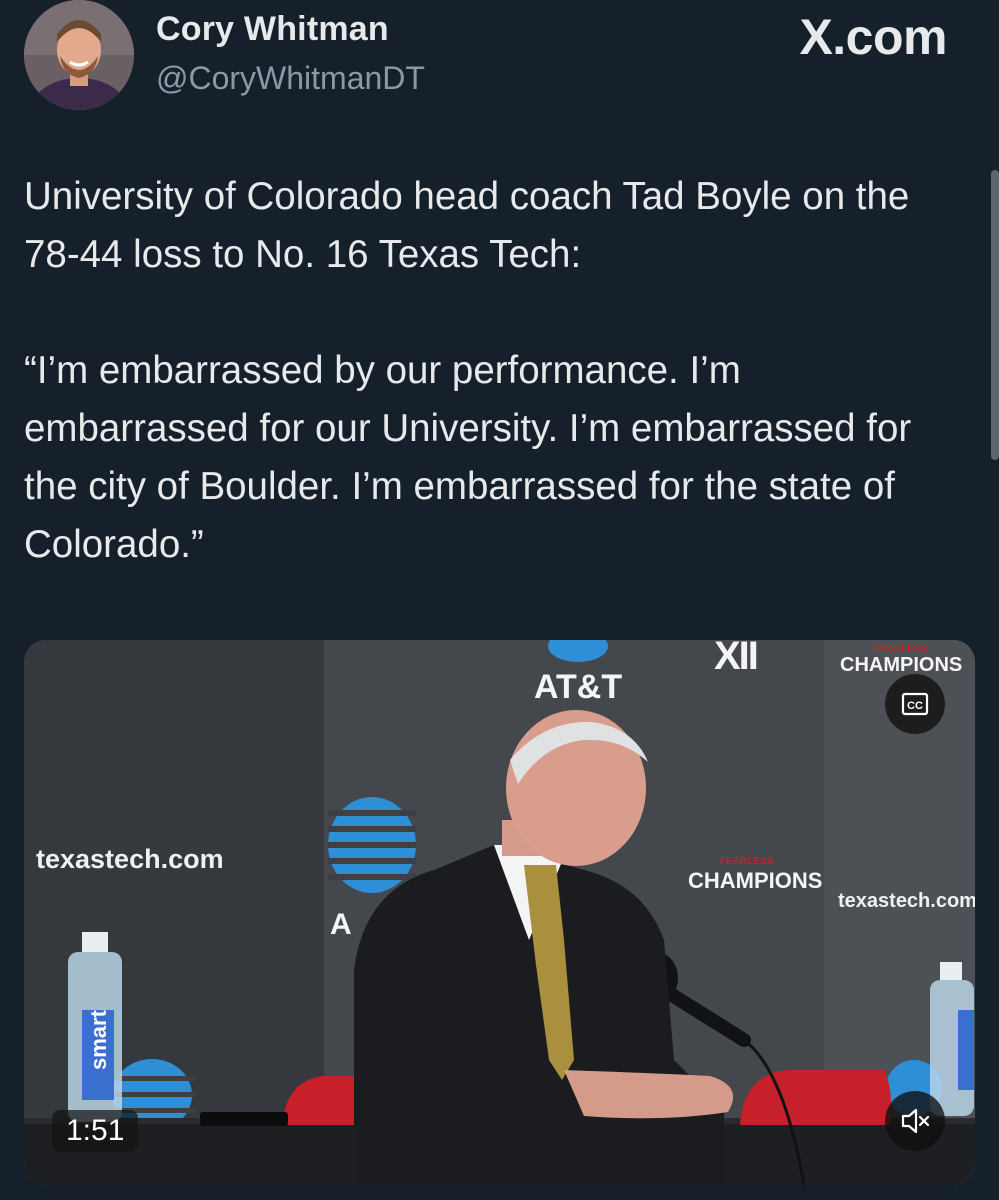  Describe the element at coordinates (873, 37) in the screenshot. I see `site-logo: X.com` at that location.